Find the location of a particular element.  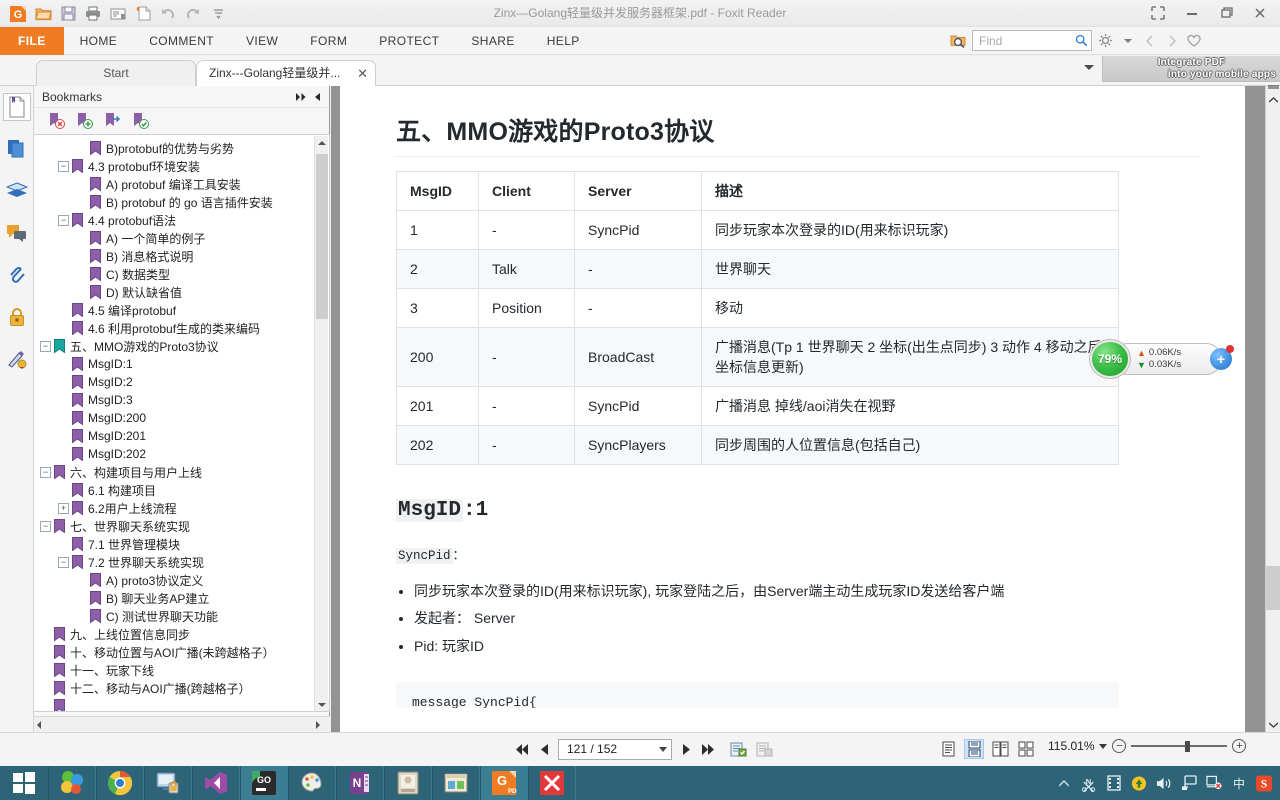

magnifier-icon is located at coordinates (1081, 40).